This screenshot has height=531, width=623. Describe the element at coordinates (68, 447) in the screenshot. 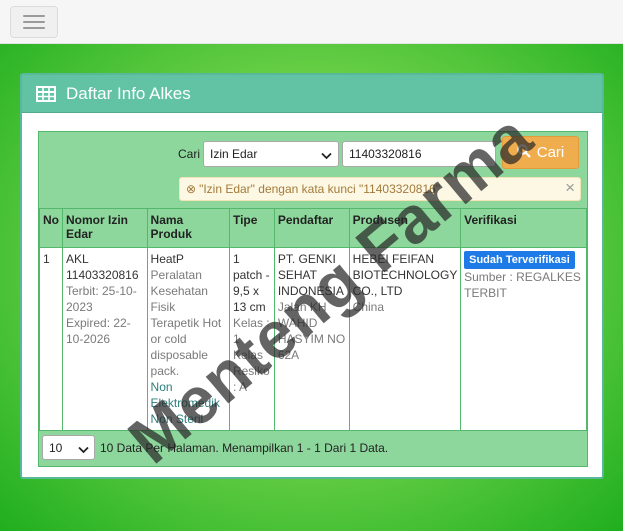

I see `per-page-select: 10` at that location.